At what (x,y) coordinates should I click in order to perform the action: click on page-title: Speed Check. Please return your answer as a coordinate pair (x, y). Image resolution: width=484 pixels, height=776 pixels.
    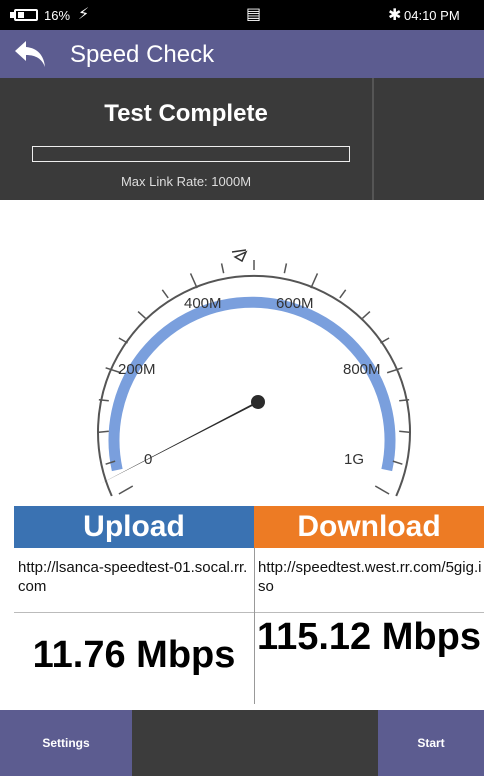
    Looking at the image, I should click on (142, 54).